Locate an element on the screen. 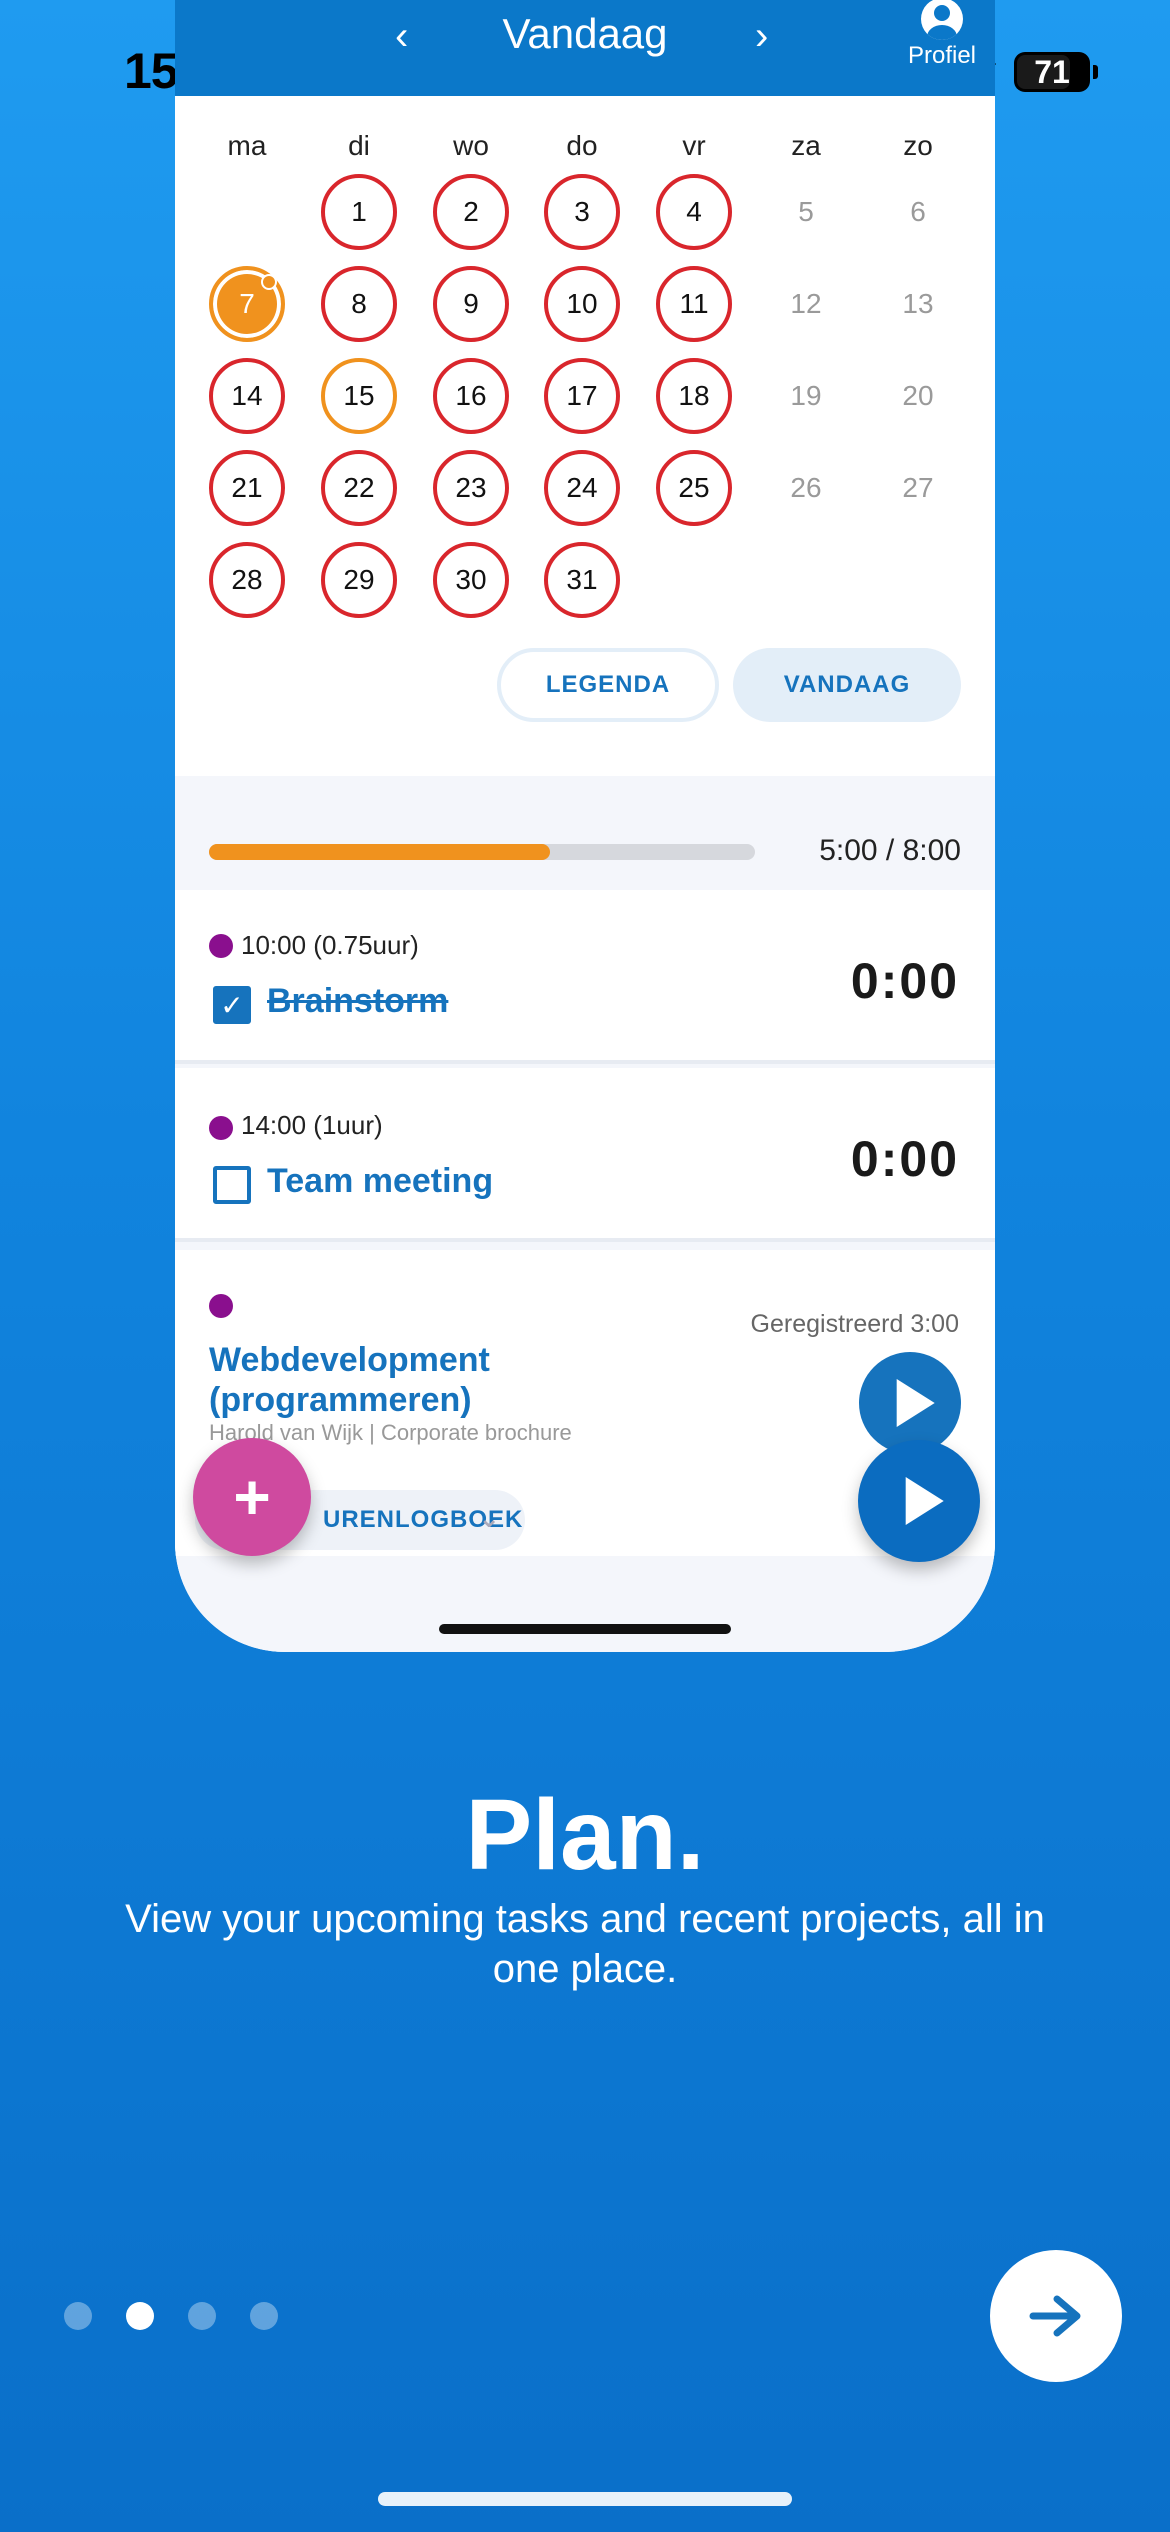  project-registered: Geregistreerd 3:00 is located at coordinates (854, 1324).